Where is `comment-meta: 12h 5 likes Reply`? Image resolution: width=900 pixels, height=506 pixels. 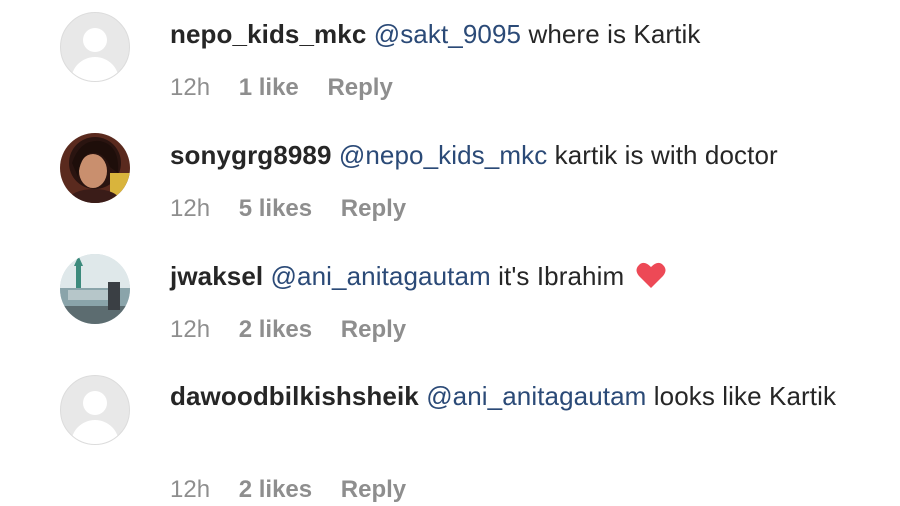 comment-meta: 12h 5 likes Reply is located at coordinates (299, 209).